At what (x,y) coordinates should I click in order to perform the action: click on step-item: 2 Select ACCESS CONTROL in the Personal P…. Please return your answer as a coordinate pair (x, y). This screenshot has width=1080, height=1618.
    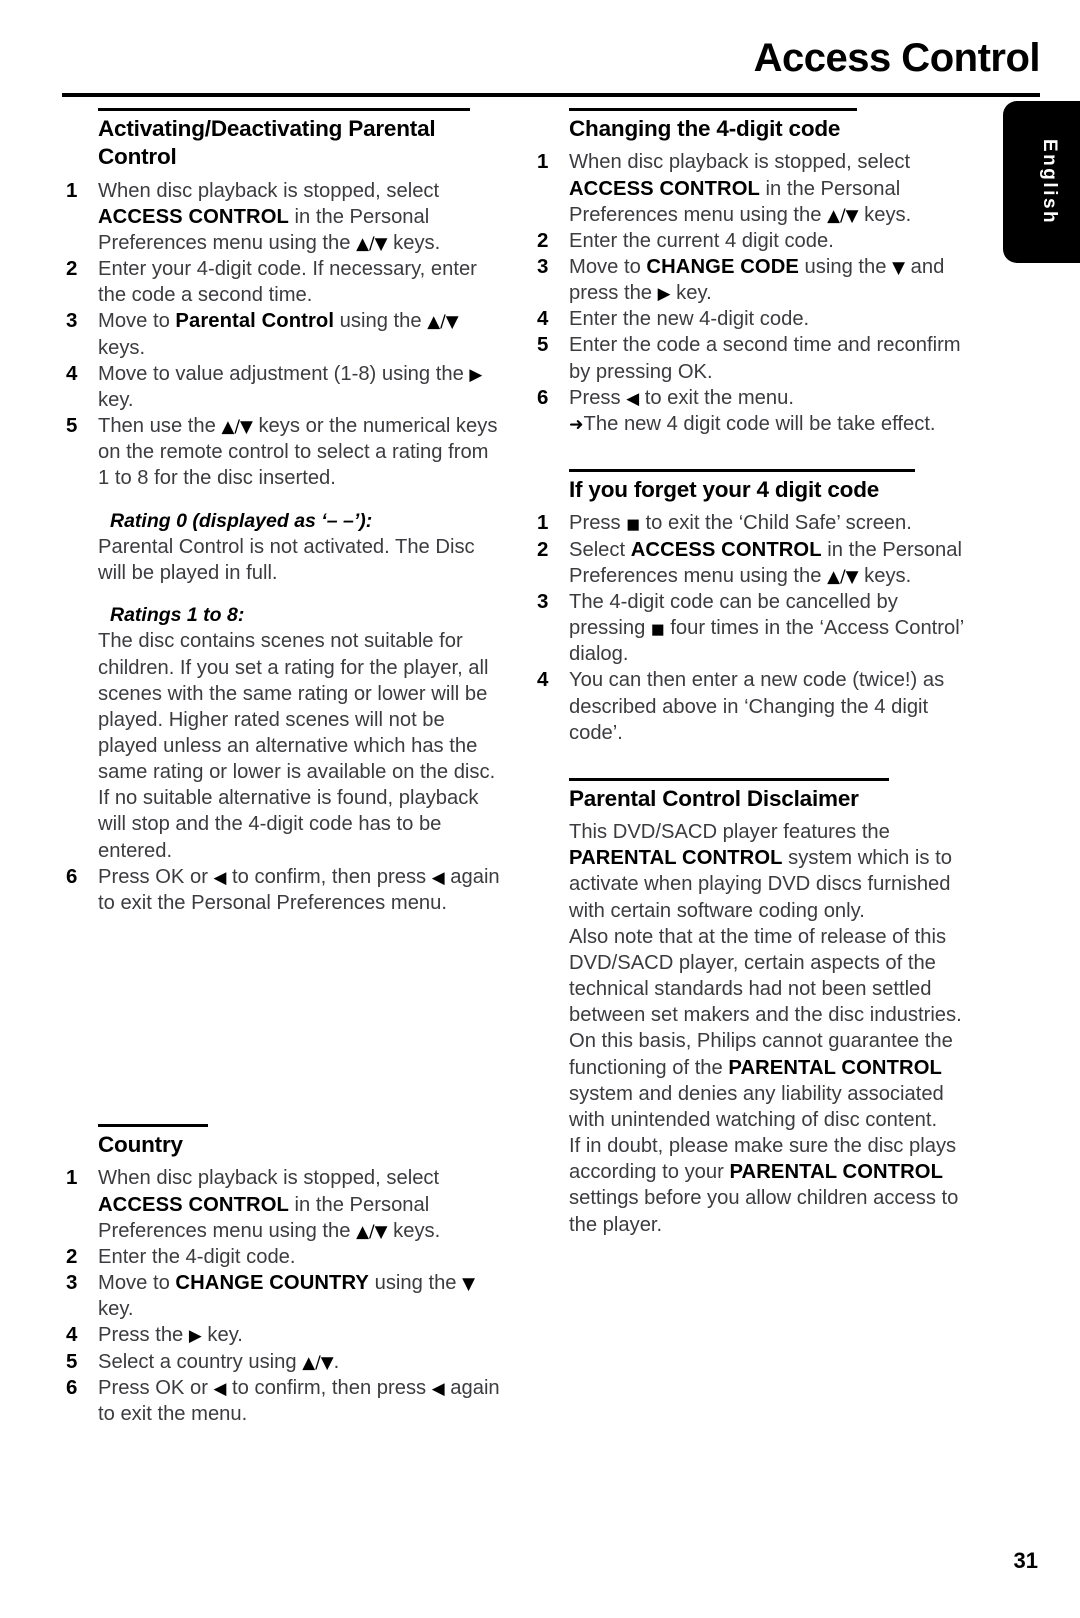
    Looking at the image, I should click on (753, 563).